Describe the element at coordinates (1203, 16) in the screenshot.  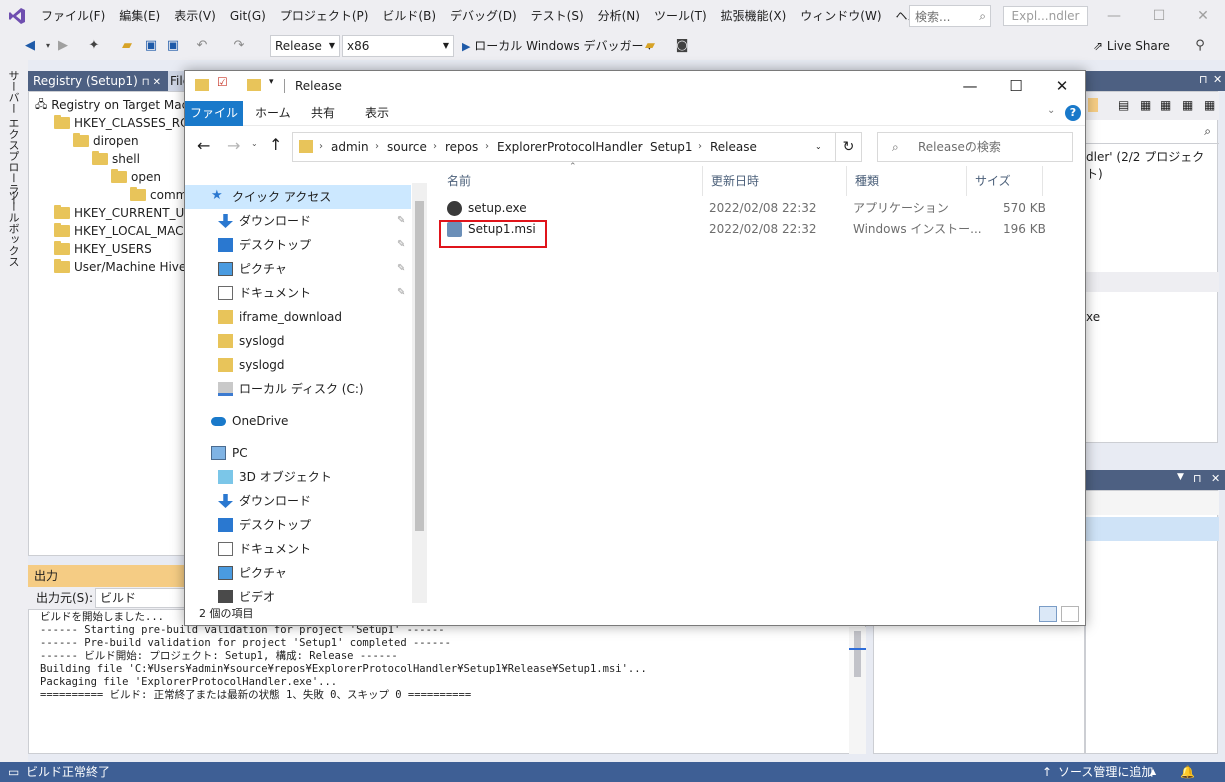
I see `close-button: ✕` at that location.